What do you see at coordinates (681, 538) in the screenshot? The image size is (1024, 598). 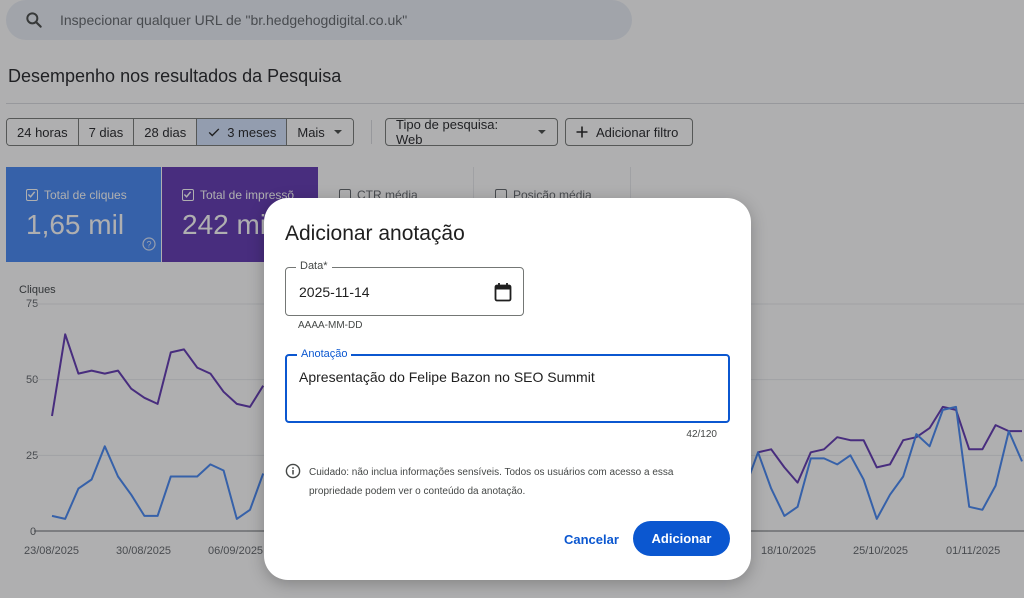 I see `add-button: Adicionar` at bounding box center [681, 538].